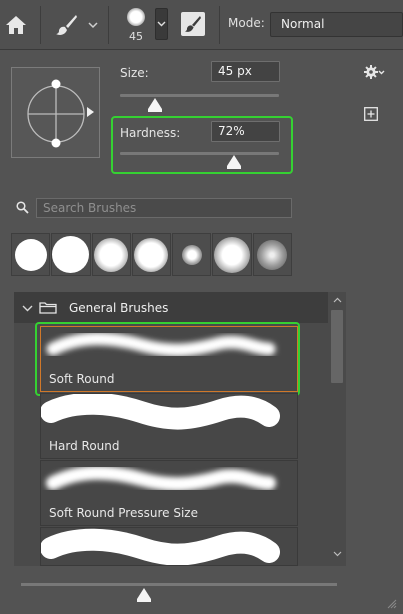 The width and height of the screenshot is (403, 614). I want to click on brush-item-label: Hard Round, so click(84, 446).